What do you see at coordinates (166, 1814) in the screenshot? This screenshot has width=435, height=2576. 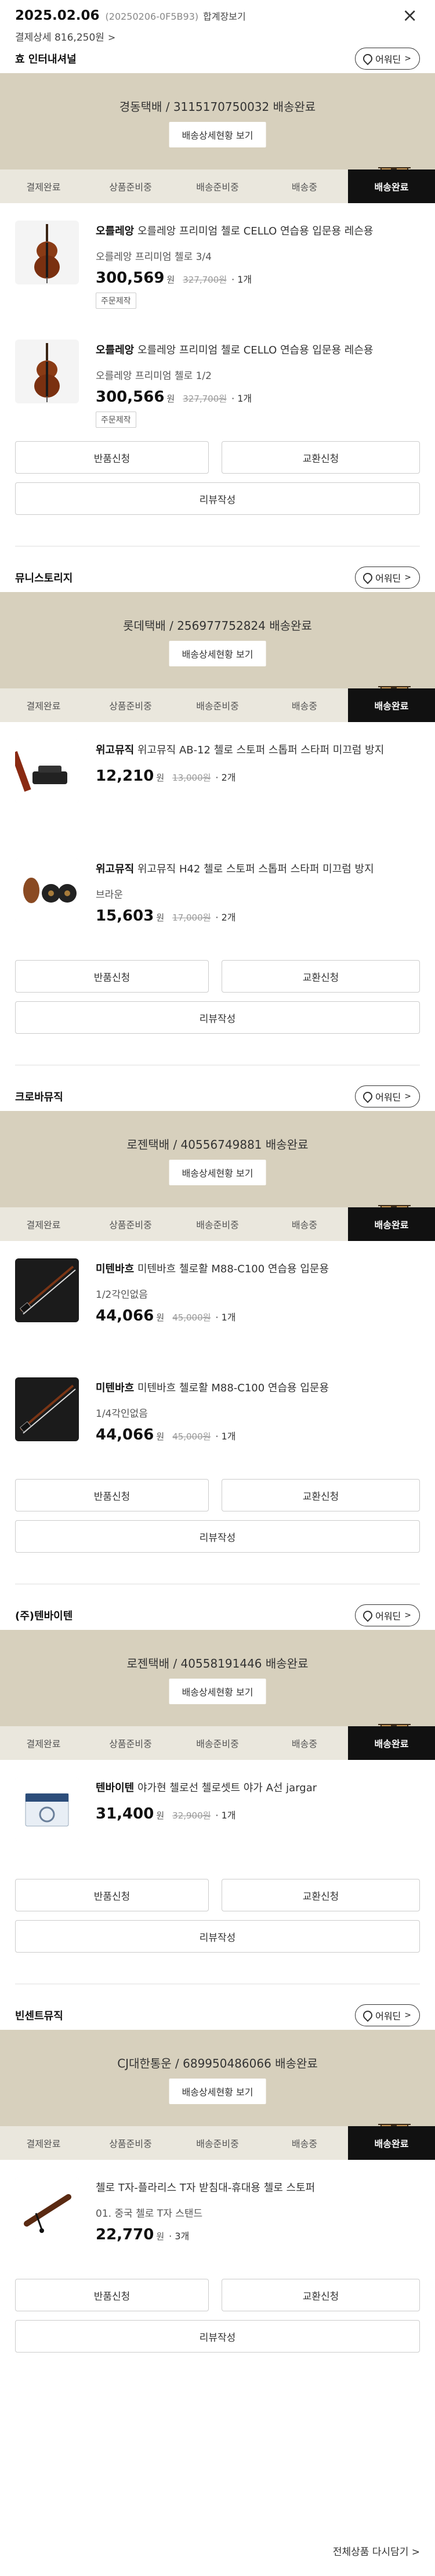 I see `product-price-row: 31,400 원 32,900원 · 1개` at bounding box center [166, 1814].